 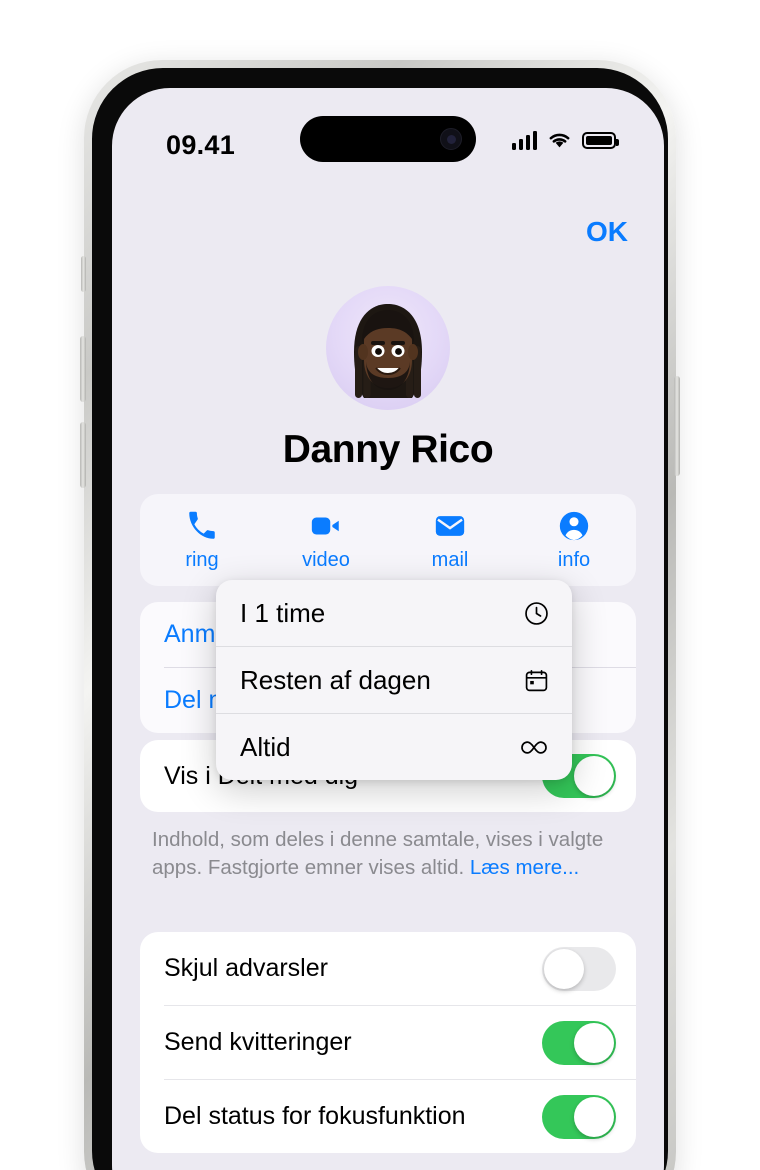 What do you see at coordinates (246, 968) in the screenshot?
I see `hide-alerts-label: Skjul advarsler` at bounding box center [246, 968].